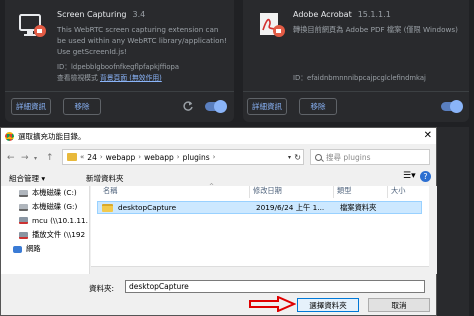  Describe the element at coordinates (398, 192) in the screenshot. I see `column-header-size: 大小` at that location.